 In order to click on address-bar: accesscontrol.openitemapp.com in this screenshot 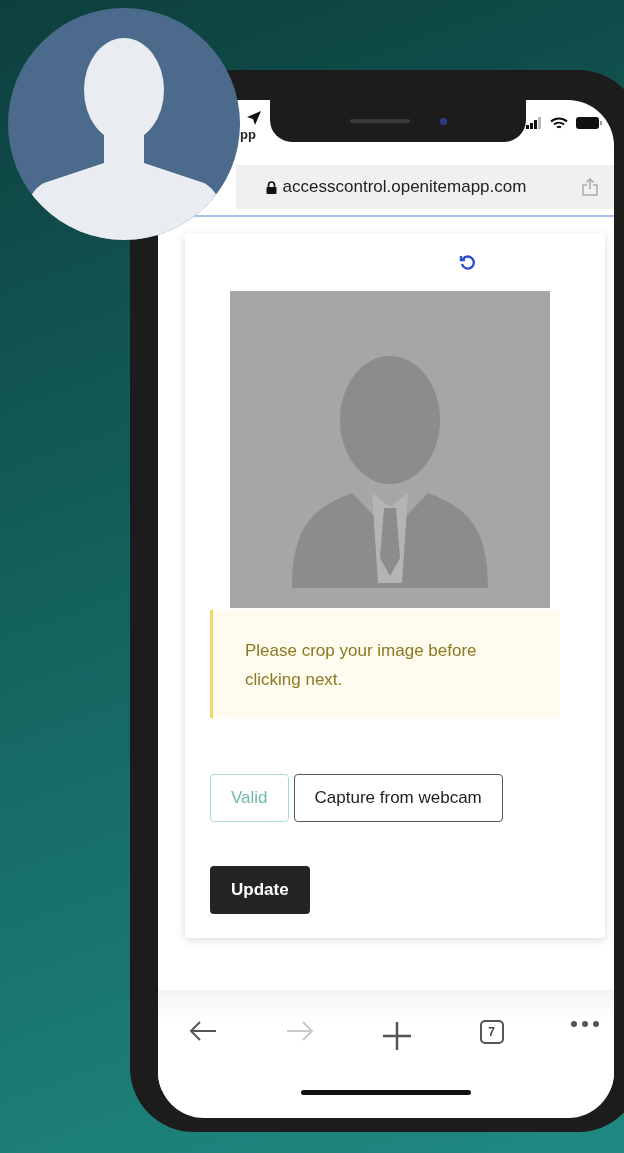, I will do `click(425, 187)`.